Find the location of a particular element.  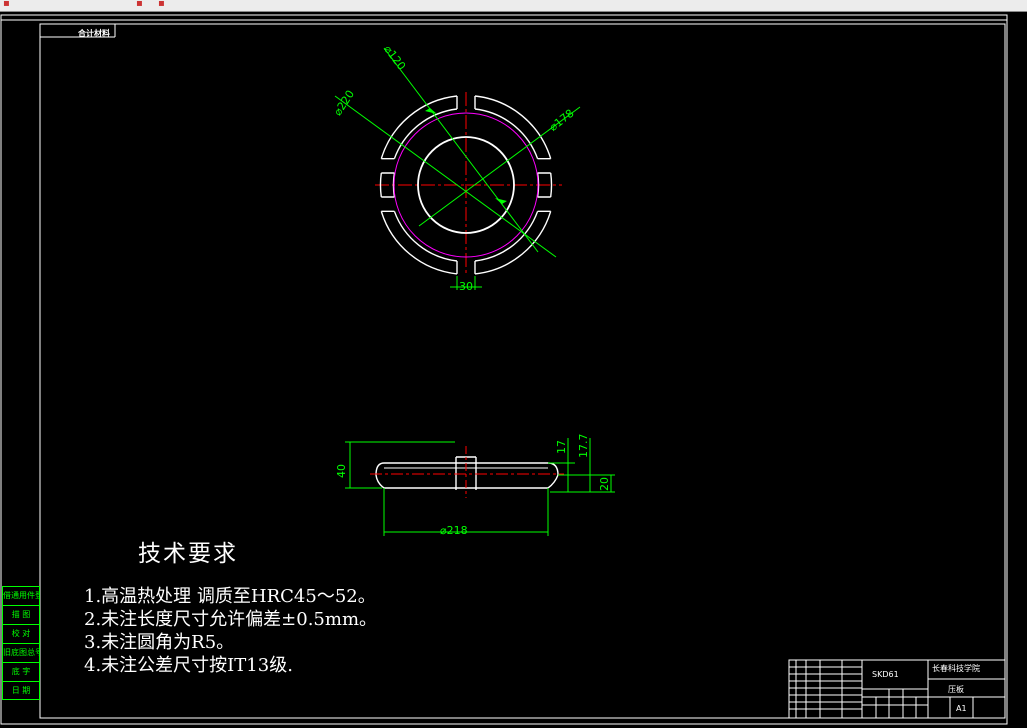

corner-label: 合计材料 is located at coordinates (94, 33).